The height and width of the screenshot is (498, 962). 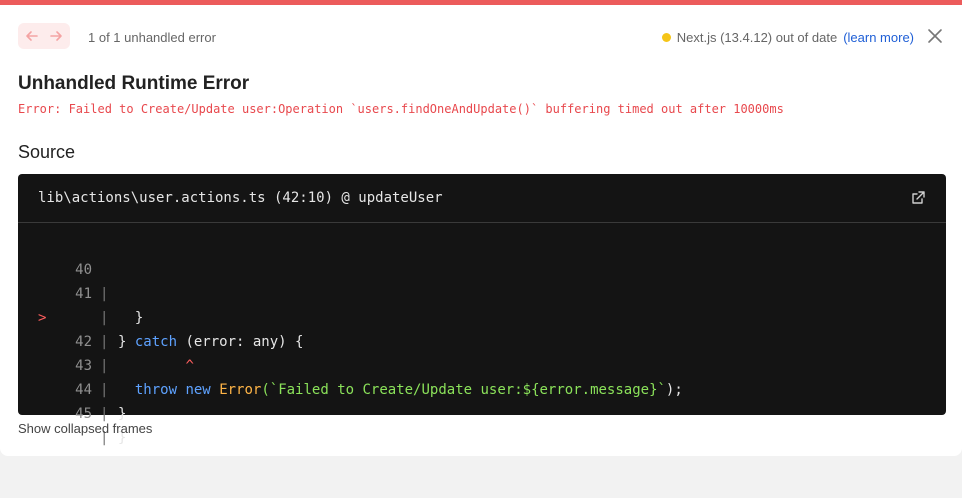 What do you see at coordinates (134, 83) in the screenshot?
I see `error-title: Unhandled Runtime Error` at bounding box center [134, 83].